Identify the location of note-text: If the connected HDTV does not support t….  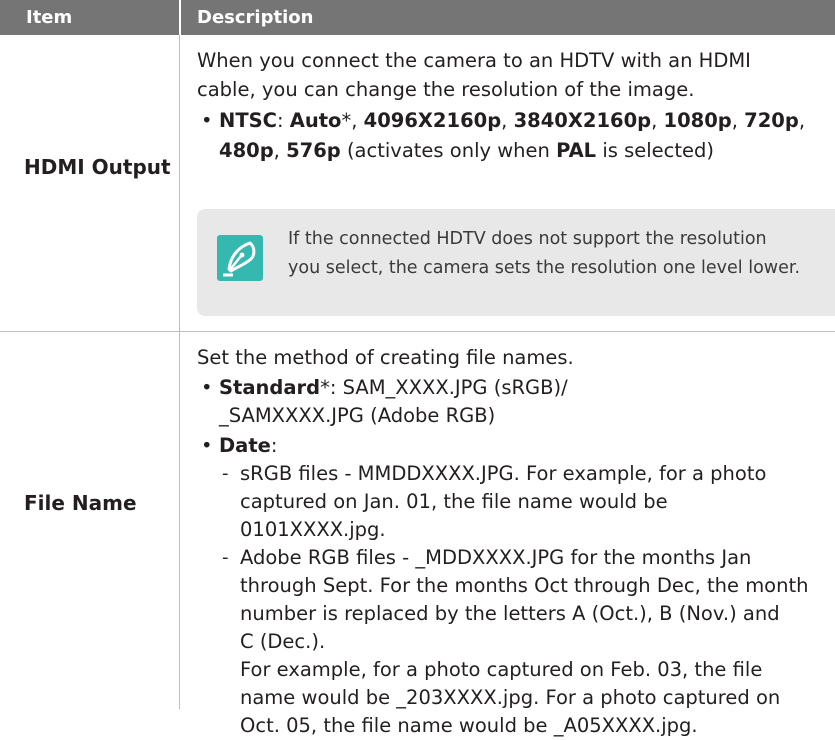
(544, 253).